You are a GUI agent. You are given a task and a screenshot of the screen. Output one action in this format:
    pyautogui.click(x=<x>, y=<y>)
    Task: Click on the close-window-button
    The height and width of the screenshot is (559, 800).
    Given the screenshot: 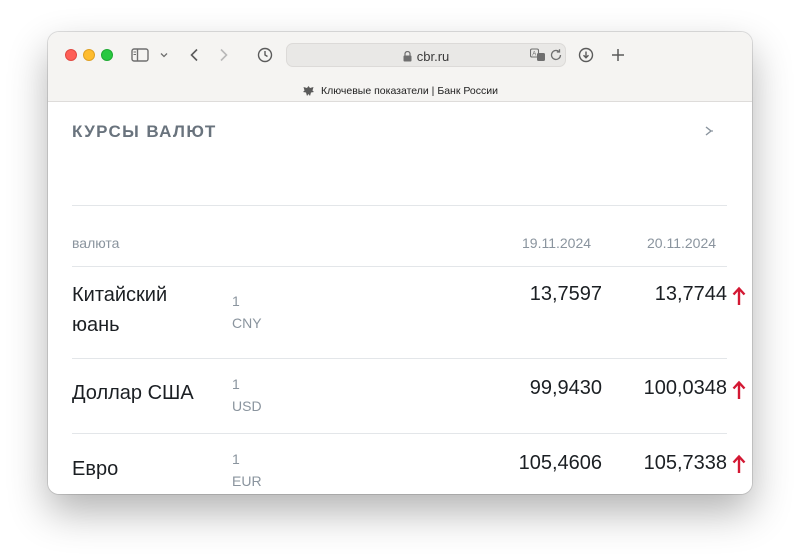 What is the action you would take?
    pyautogui.click(x=71, y=55)
    